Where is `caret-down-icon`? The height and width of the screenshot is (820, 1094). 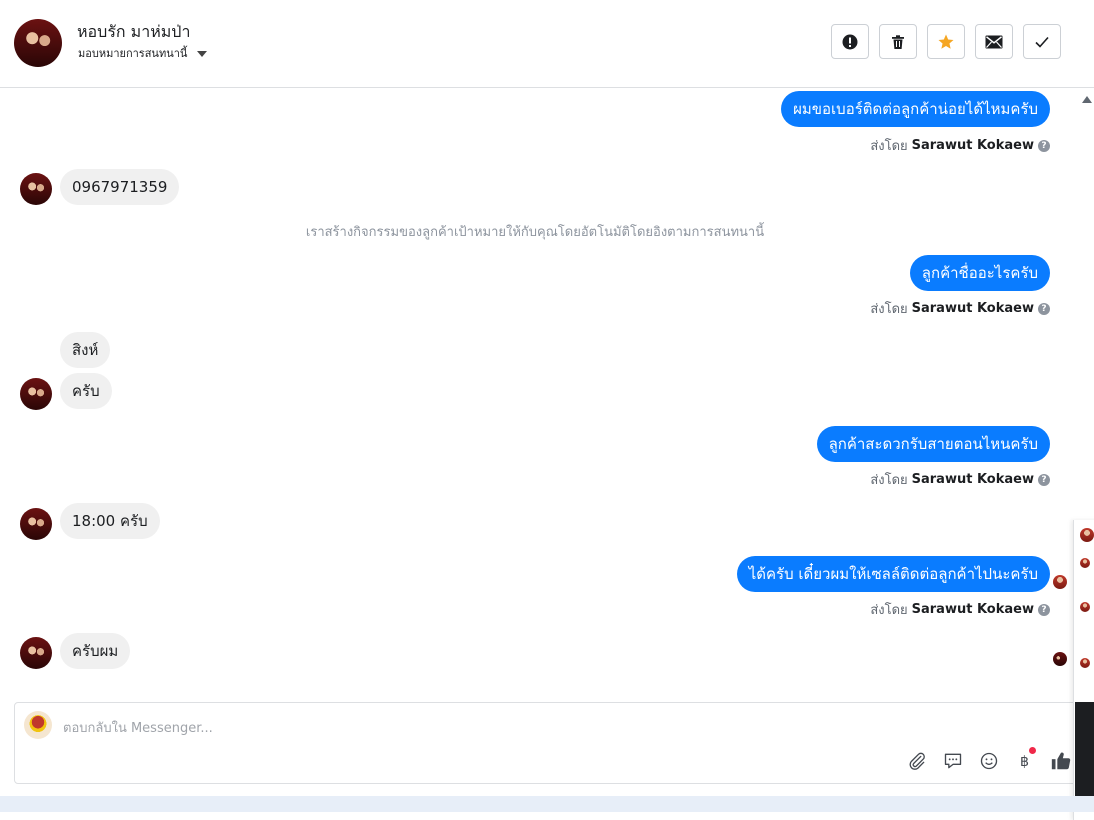 caret-down-icon is located at coordinates (202, 54).